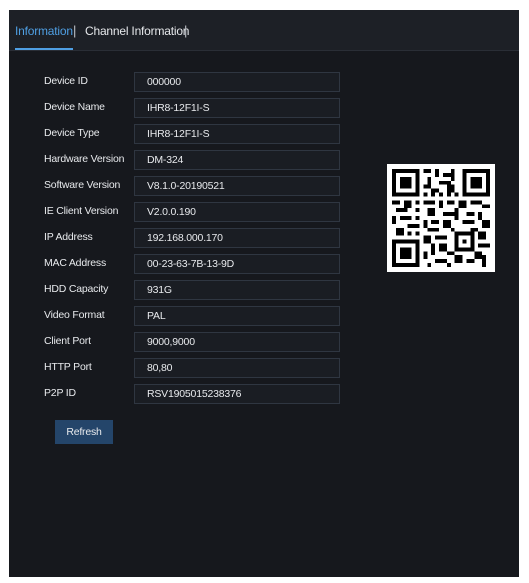  I want to click on video-format-label: Video Format, so click(74, 315).